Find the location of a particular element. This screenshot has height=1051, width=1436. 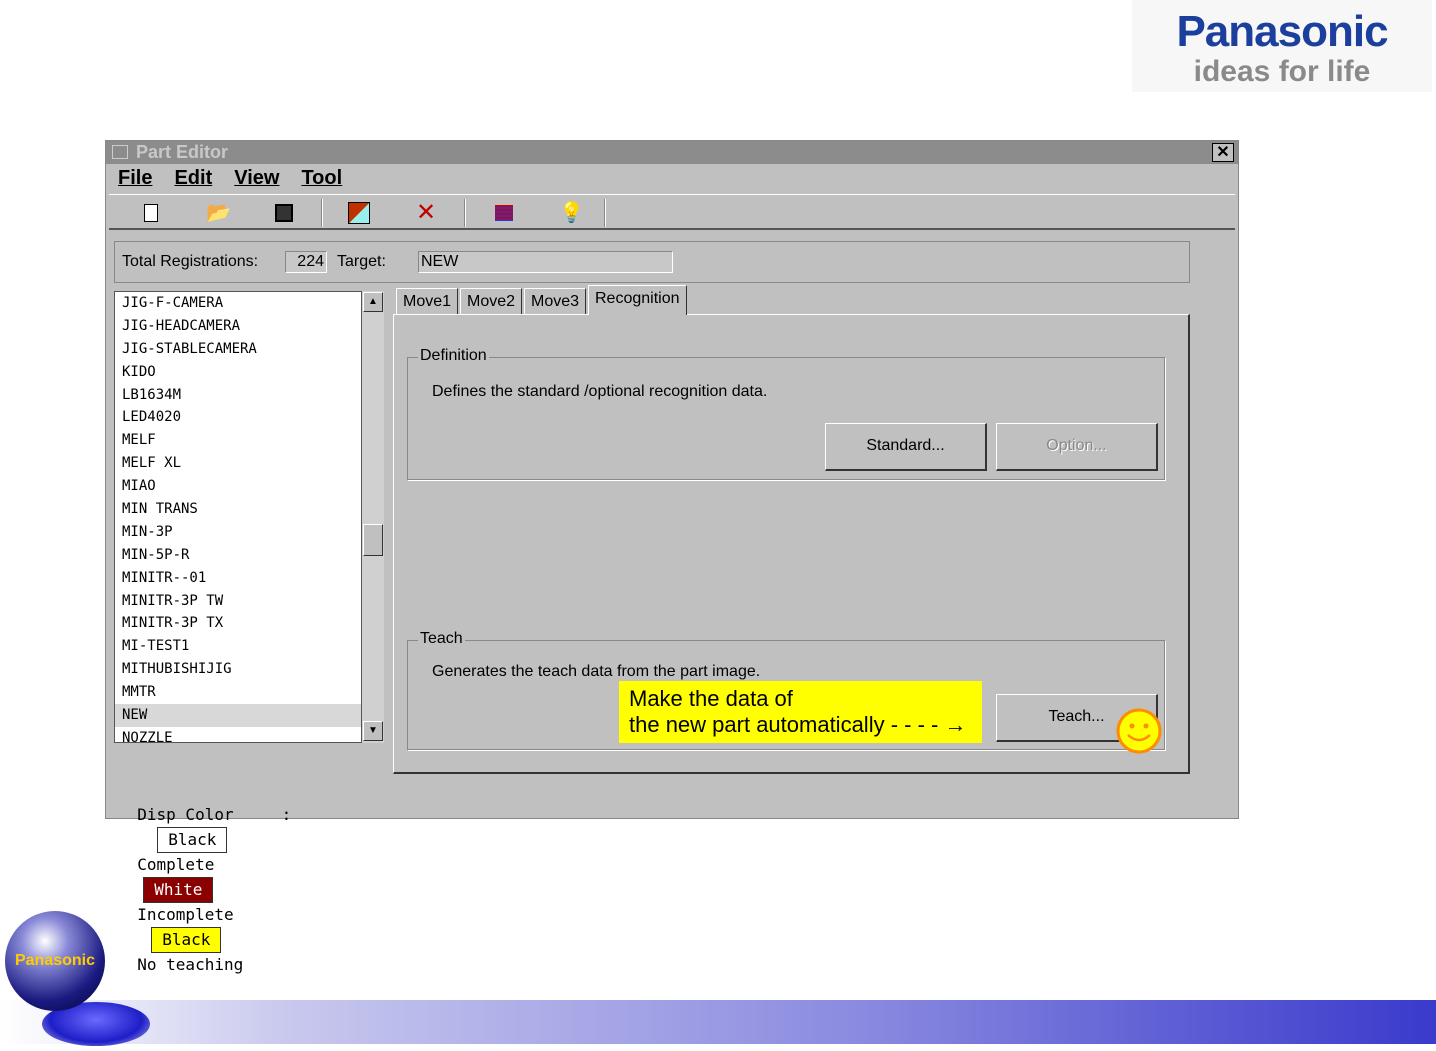

toolbar: 📂 ✕ 💡 is located at coordinates (672, 212).